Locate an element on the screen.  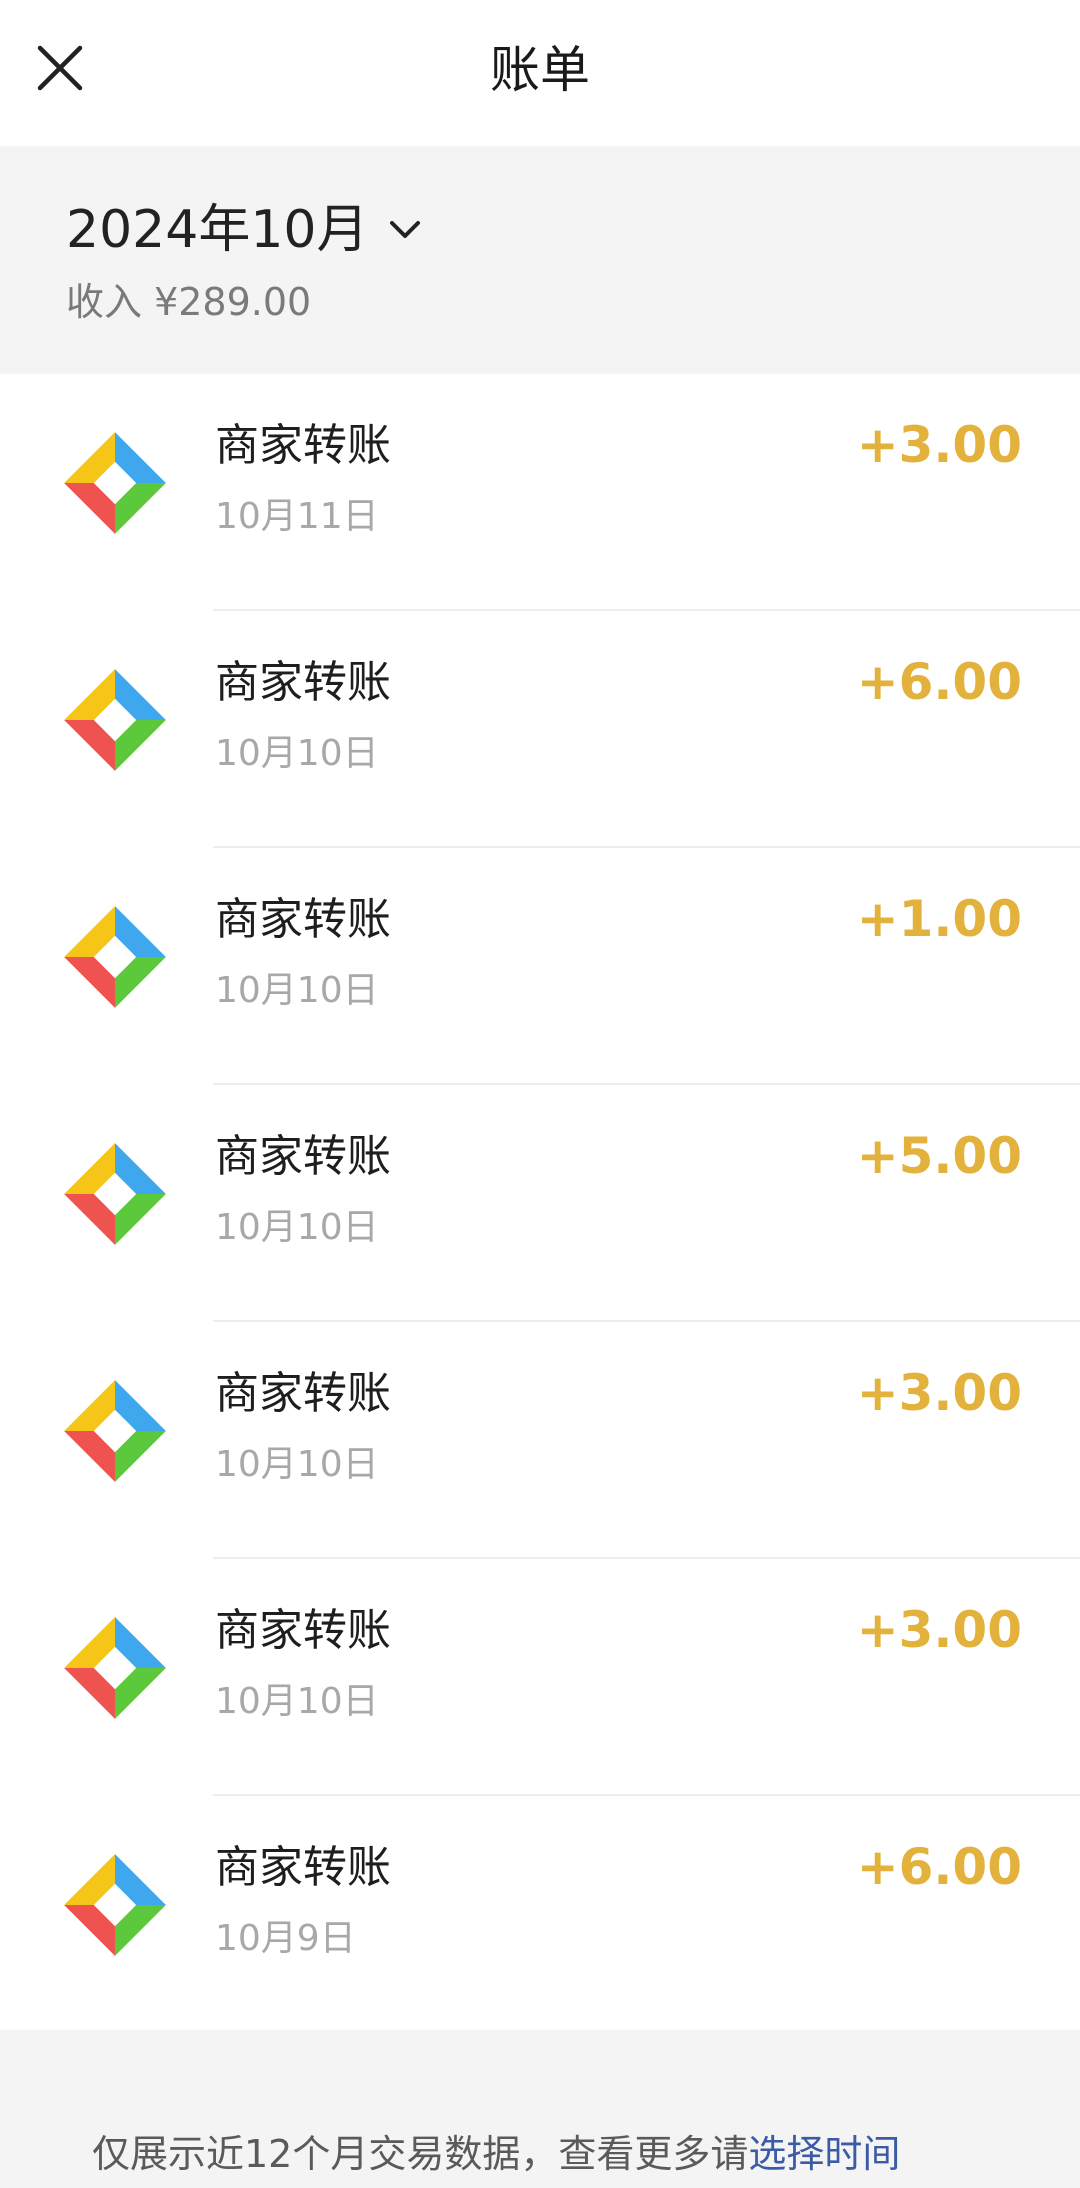
transaction-date: 10月9日 is located at coordinates (285, 1938).